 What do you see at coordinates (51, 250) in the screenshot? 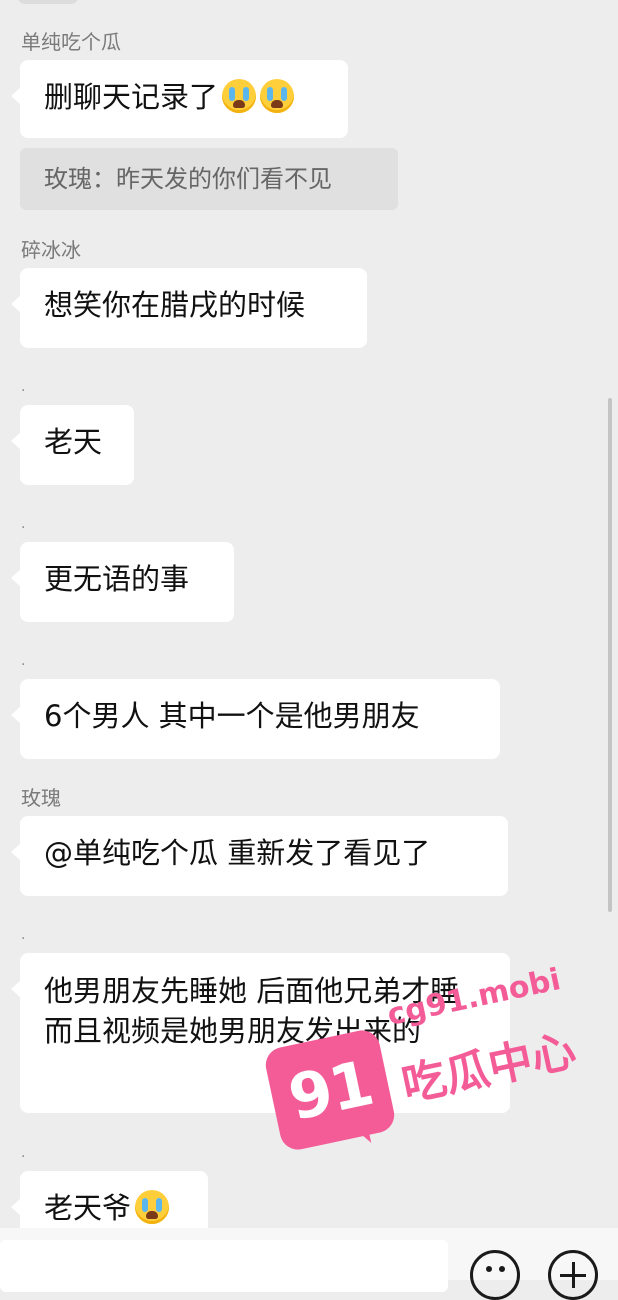
I see `sender-name: 碎冰冰` at bounding box center [51, 250].